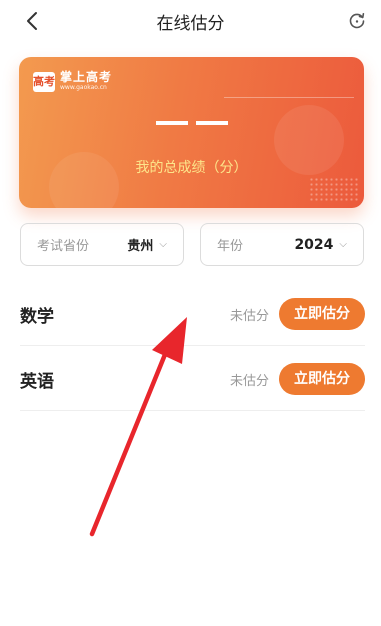 This screenshot has width=381, height=626. Describe the element at coordinates (289, 97) in the screenshot. I see `decorative-line` at that location.